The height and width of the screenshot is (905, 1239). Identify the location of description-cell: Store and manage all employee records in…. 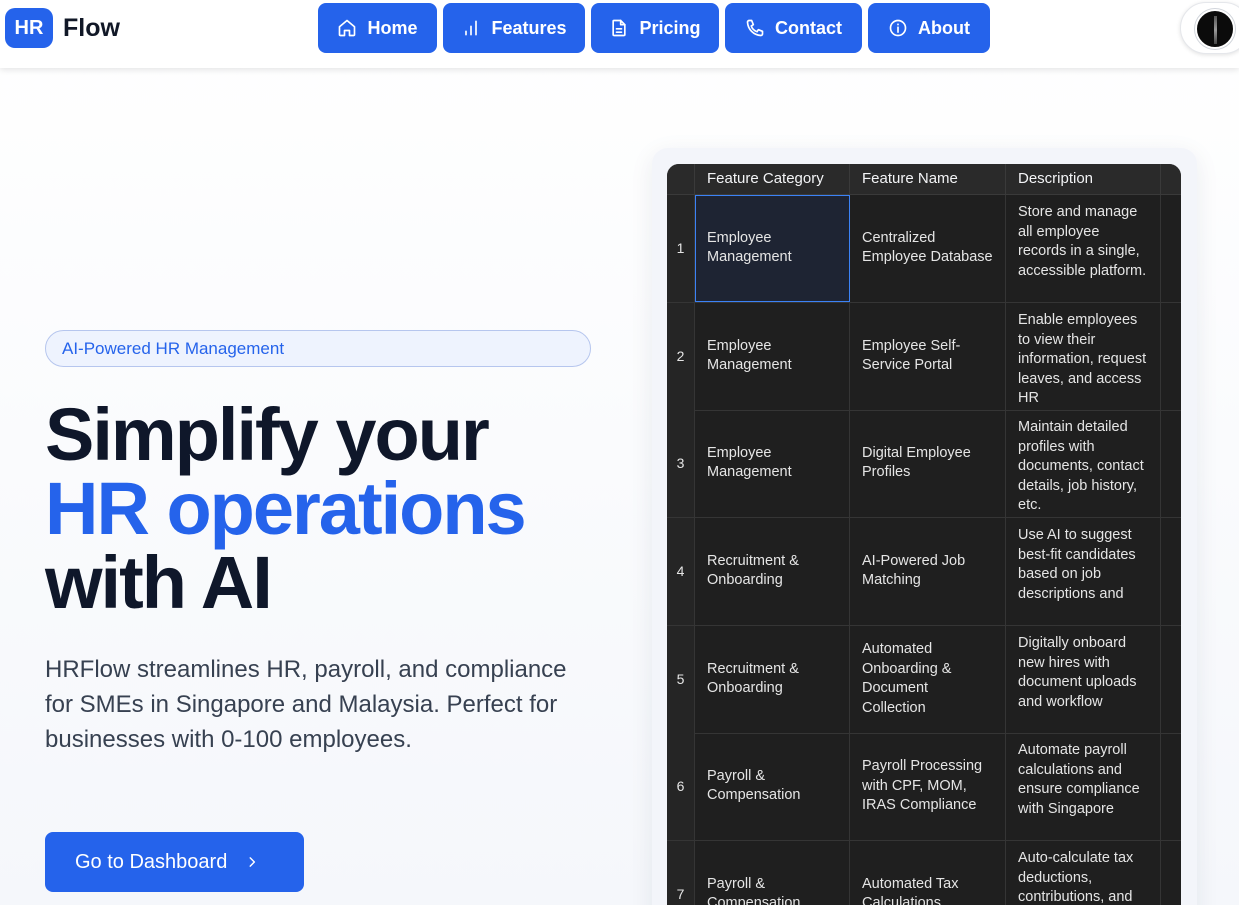
(1083, 248).